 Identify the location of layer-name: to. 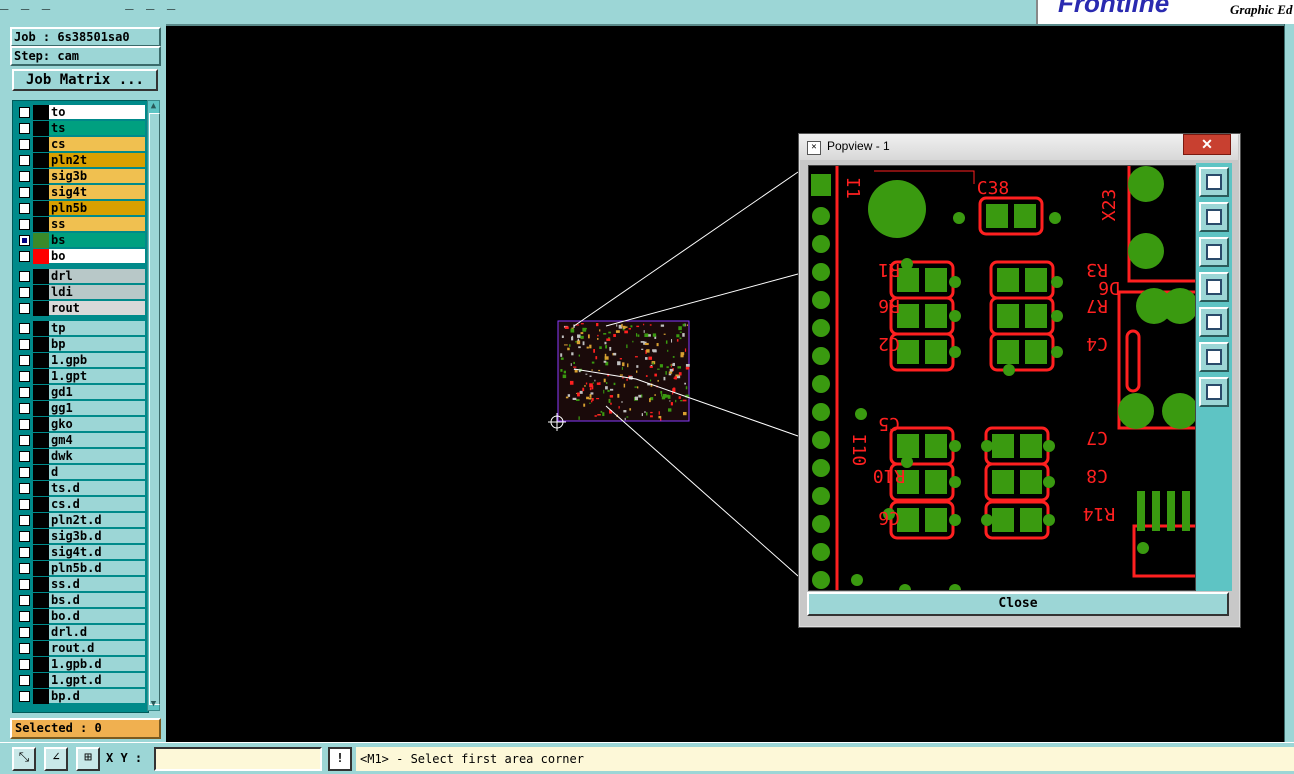
(97, 112).